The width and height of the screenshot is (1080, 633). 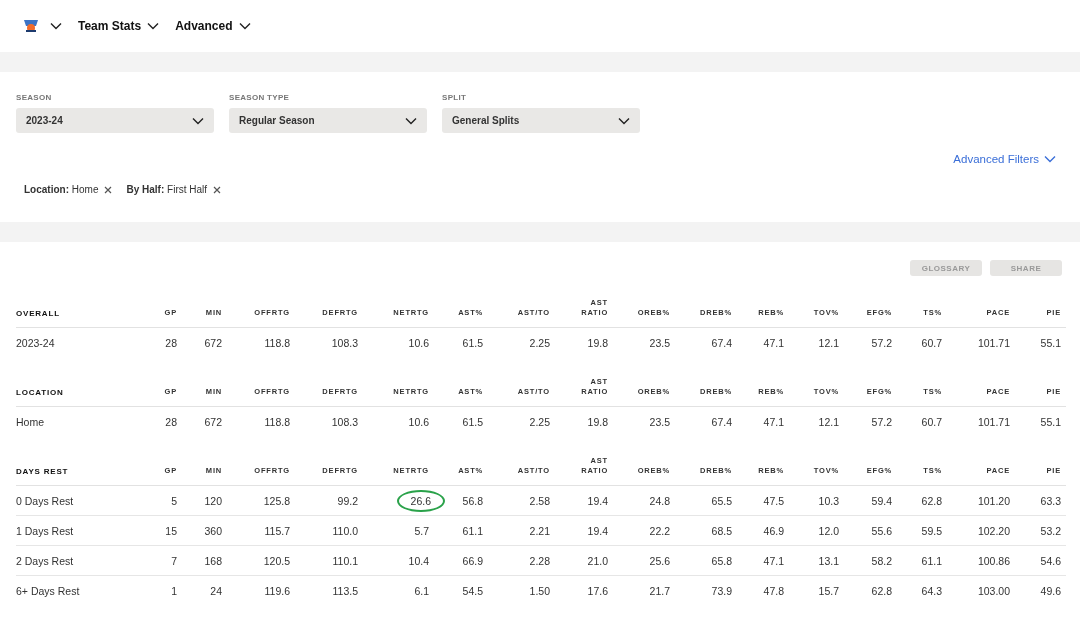 I want to click on table-cell-text: 115.7, so click(x=276, y=530).